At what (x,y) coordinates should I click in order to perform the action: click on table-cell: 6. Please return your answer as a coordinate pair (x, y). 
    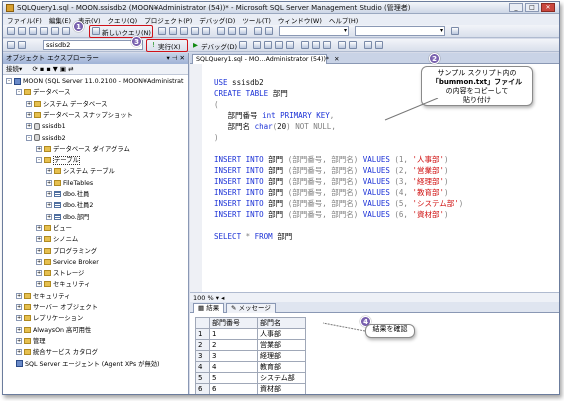
    Looking at the image, I should click on (233, 388).